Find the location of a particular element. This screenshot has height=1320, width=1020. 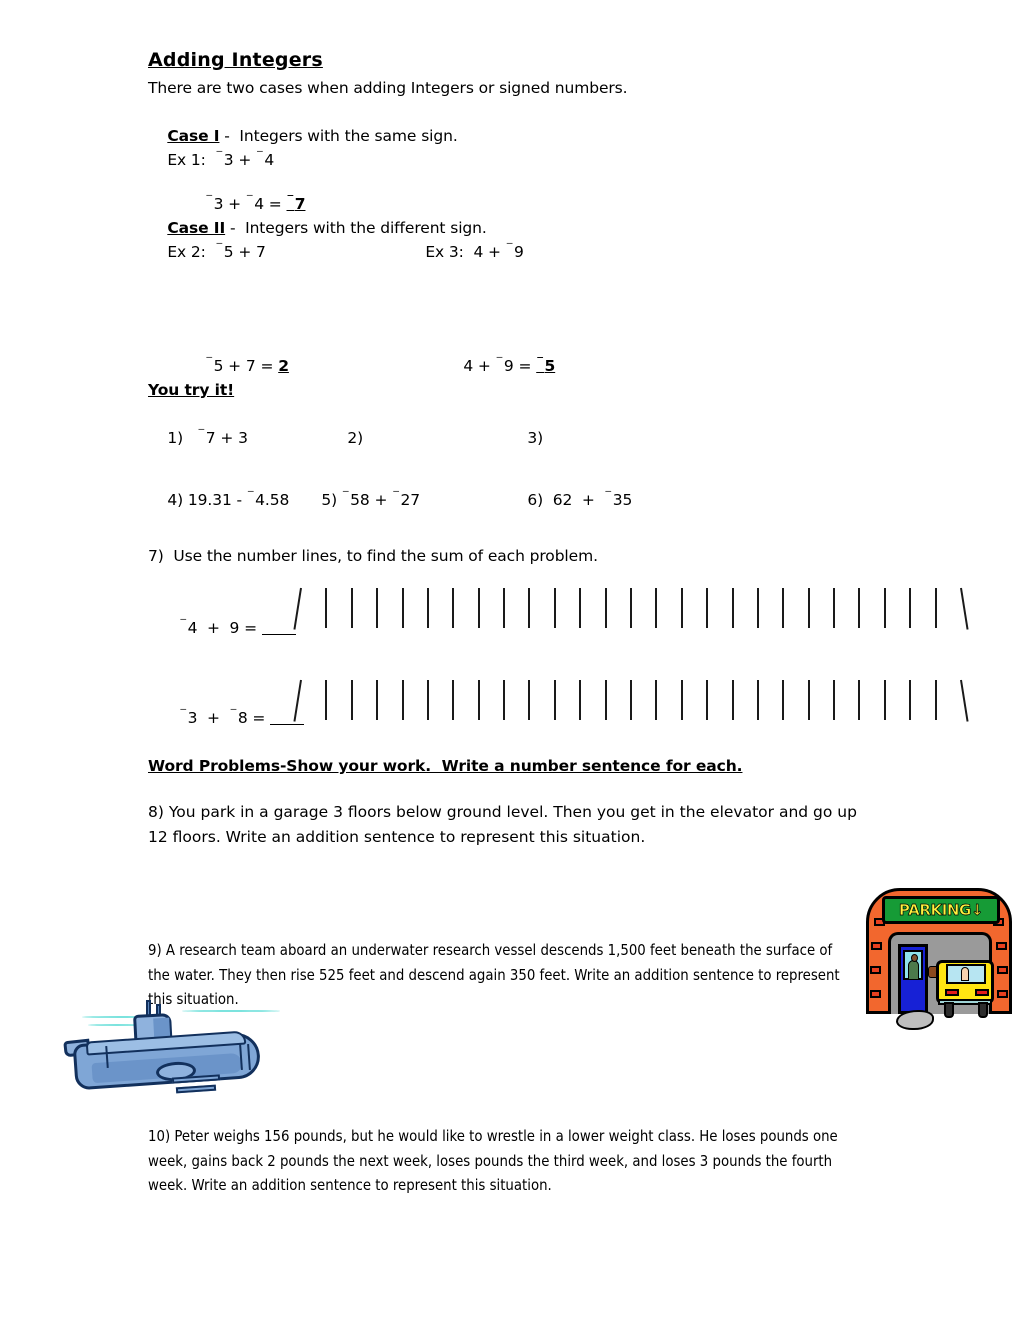

practice-item-3-number: 3) is located at coordinates (535, 438).